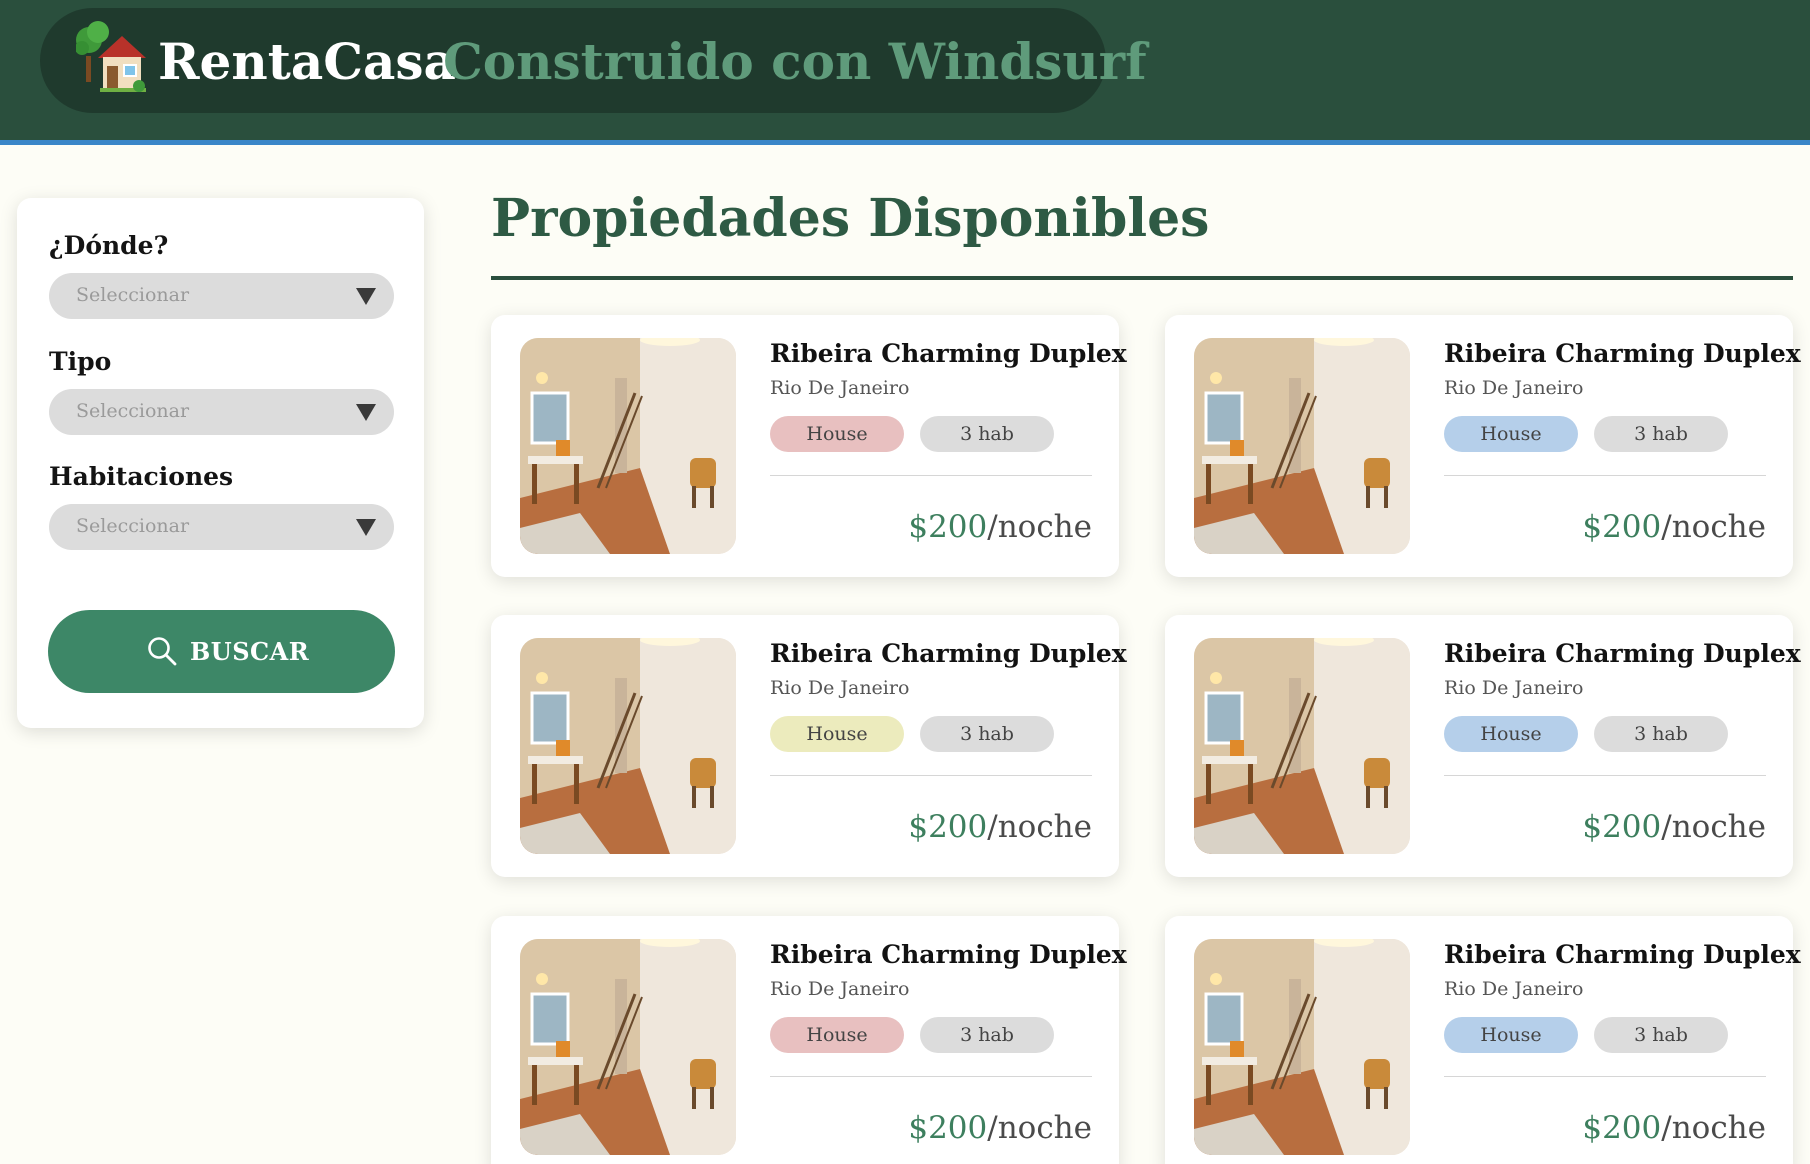 The image size is (1810, 1164). I want to click on where-label: ¿Dónde?, so click(109, 245).